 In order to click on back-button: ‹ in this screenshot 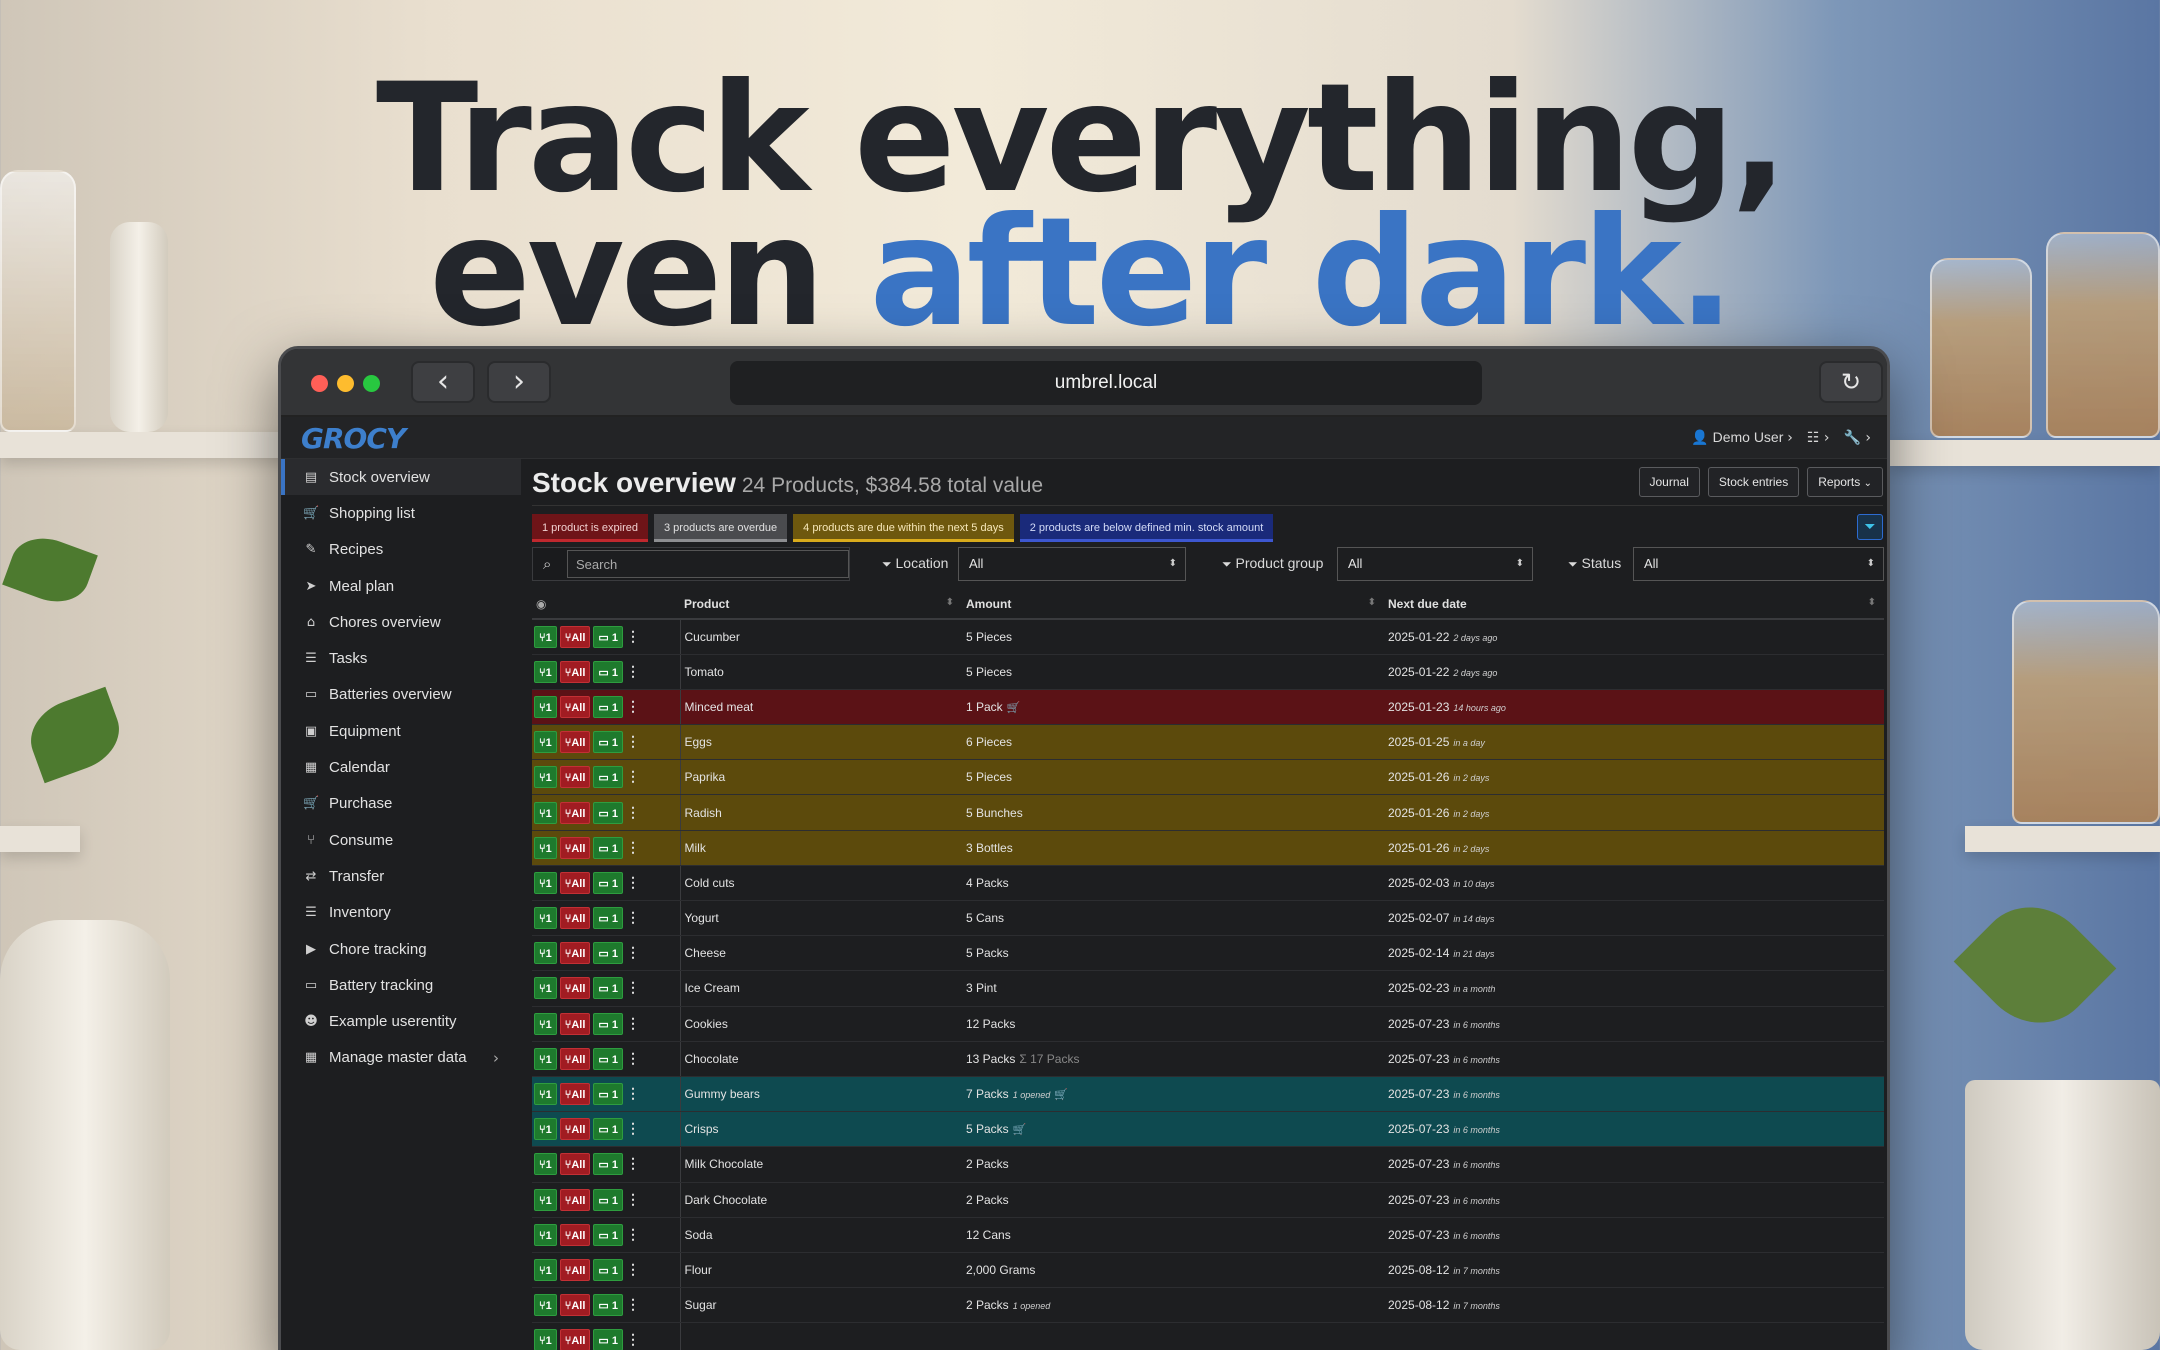, I will do `click(443, 382)`.